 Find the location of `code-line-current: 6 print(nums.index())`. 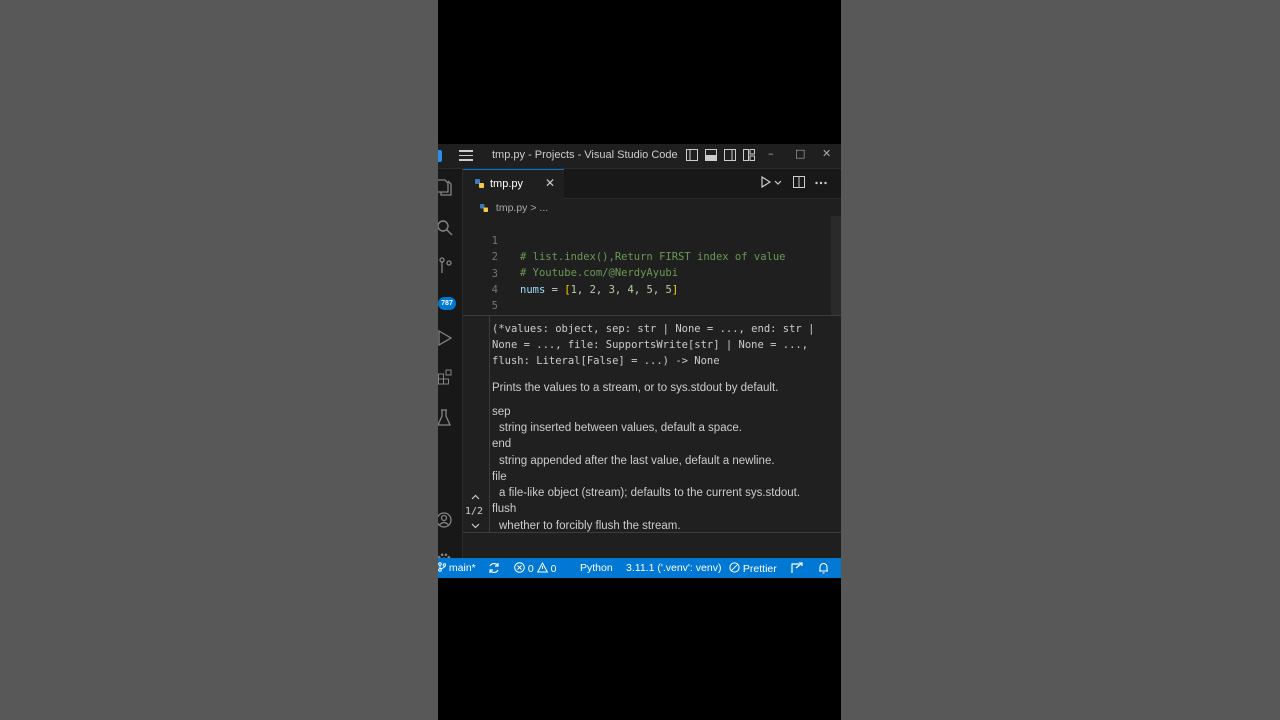

code-line-current: 6 print(nums.index()) is located at coordinates (648, 322).